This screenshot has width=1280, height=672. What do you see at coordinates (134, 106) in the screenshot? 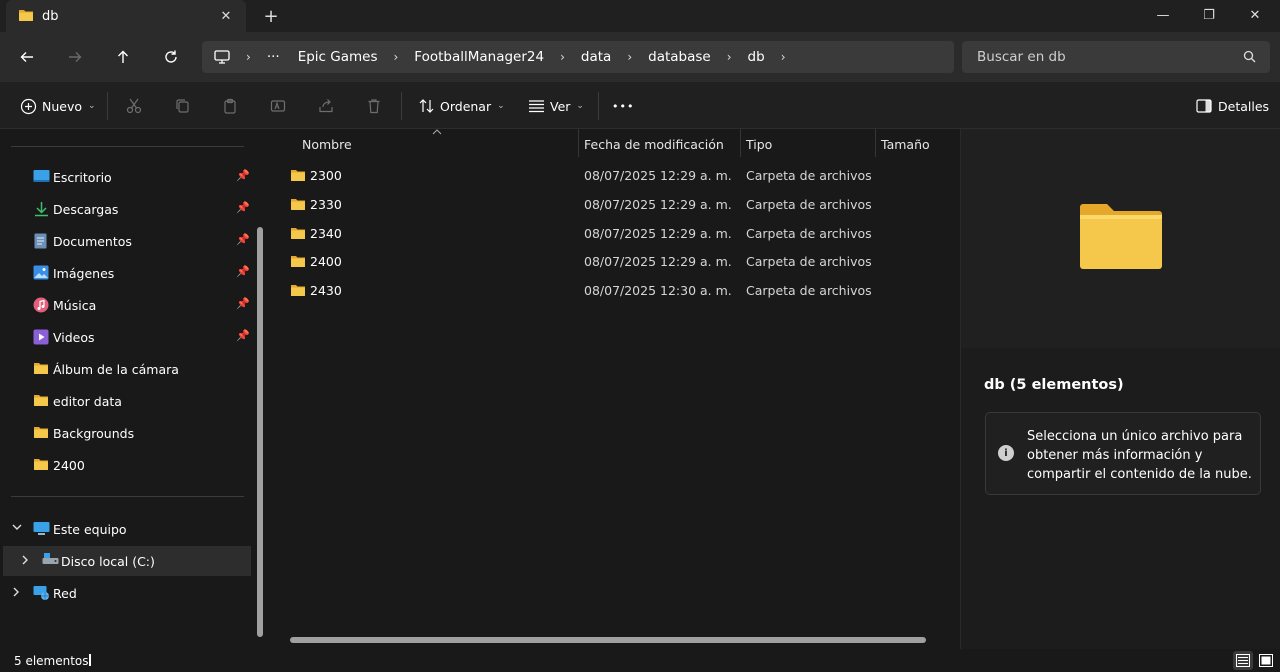
I see `cut-button` at bounding box center [134, 106].